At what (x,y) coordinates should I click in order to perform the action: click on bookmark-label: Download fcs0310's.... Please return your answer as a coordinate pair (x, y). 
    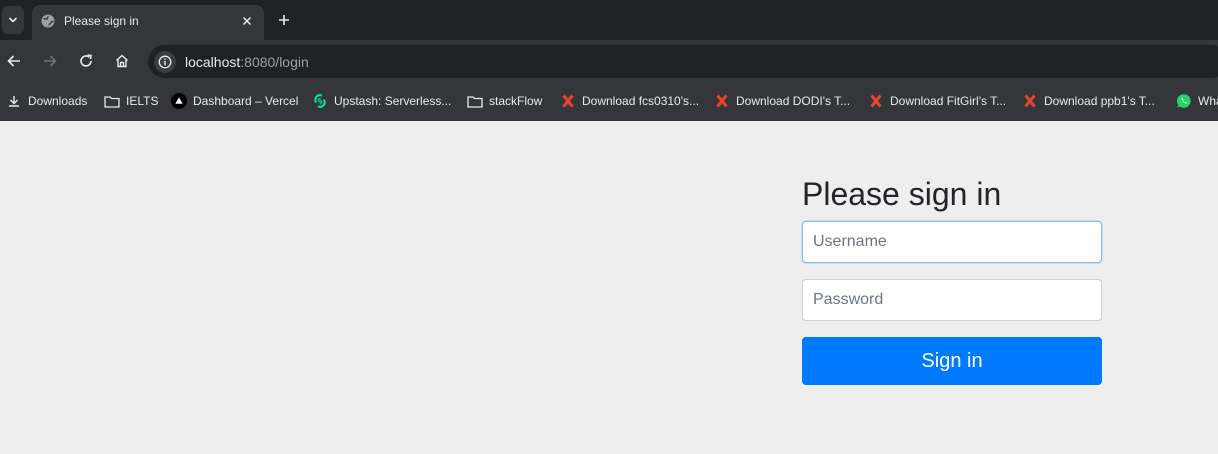
    Looking at the image, I should click on (641, 101).